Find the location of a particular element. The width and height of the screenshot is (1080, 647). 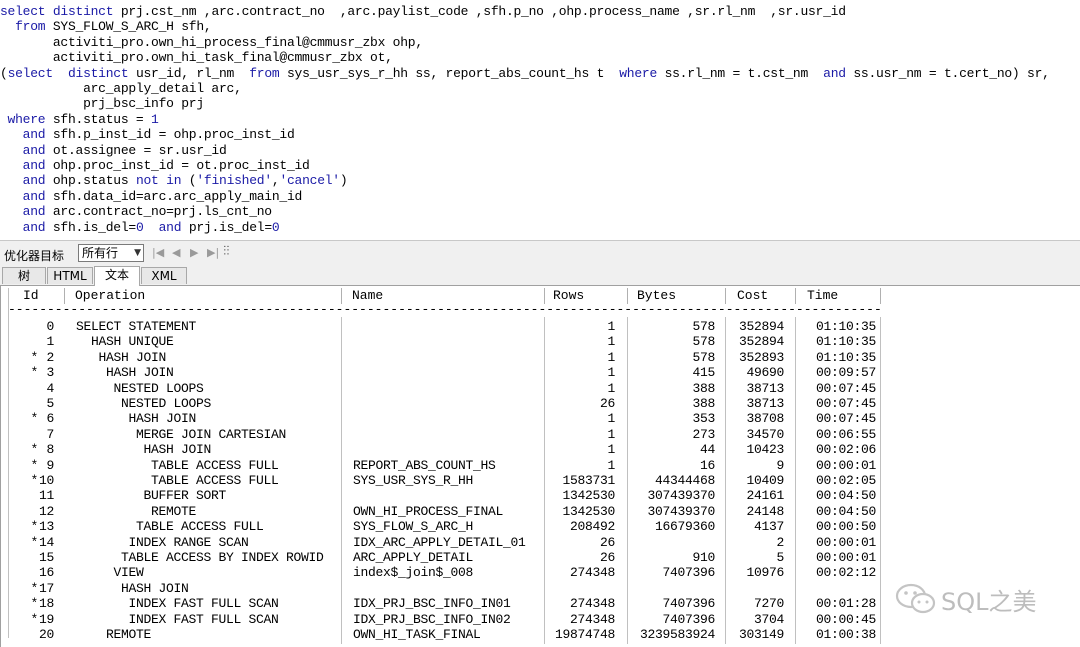

sql-line: and ot.assignee = sr.usr_id is located at coordinates (113, 150).